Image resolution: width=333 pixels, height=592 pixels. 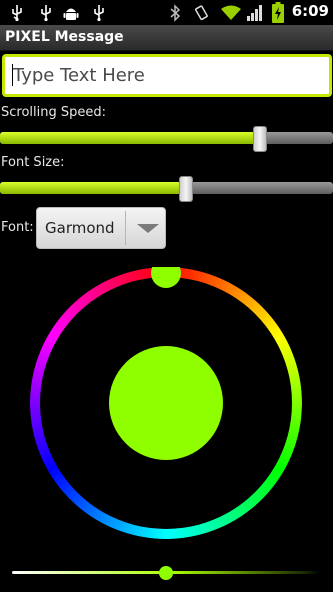 I want to click on font-size-slider, so click(x=166, y=189).